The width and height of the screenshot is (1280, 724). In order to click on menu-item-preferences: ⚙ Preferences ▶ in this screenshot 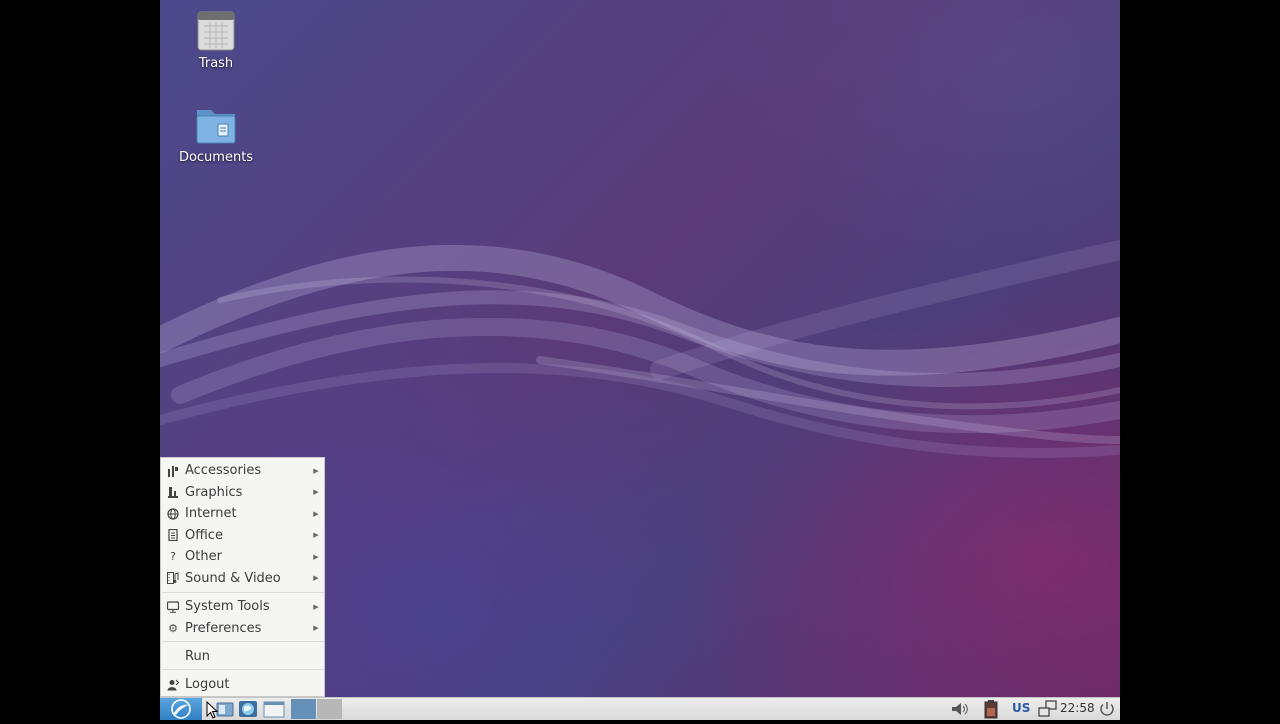, I will do `click(242, 628)`.